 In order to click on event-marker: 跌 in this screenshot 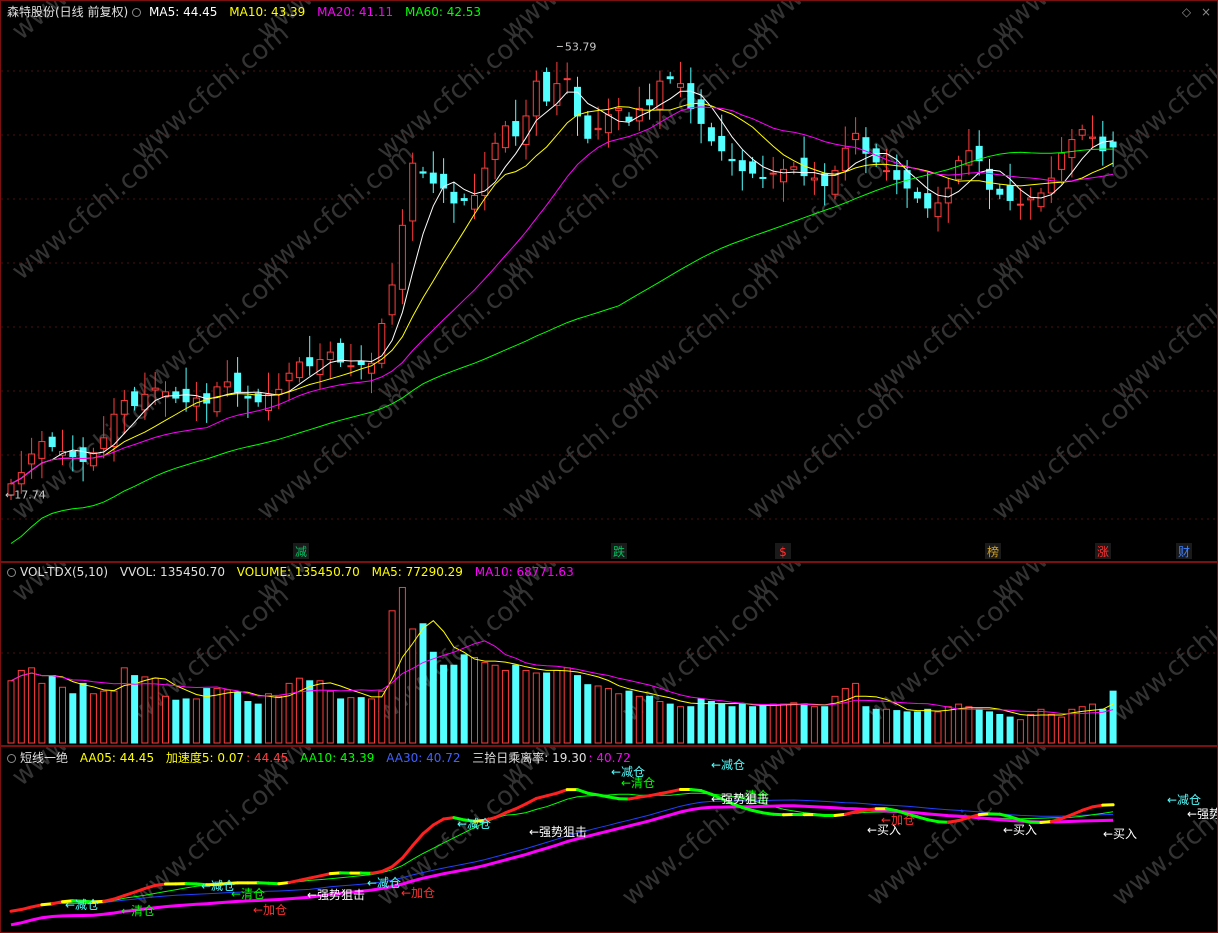, I will do `click(619, 551)`.